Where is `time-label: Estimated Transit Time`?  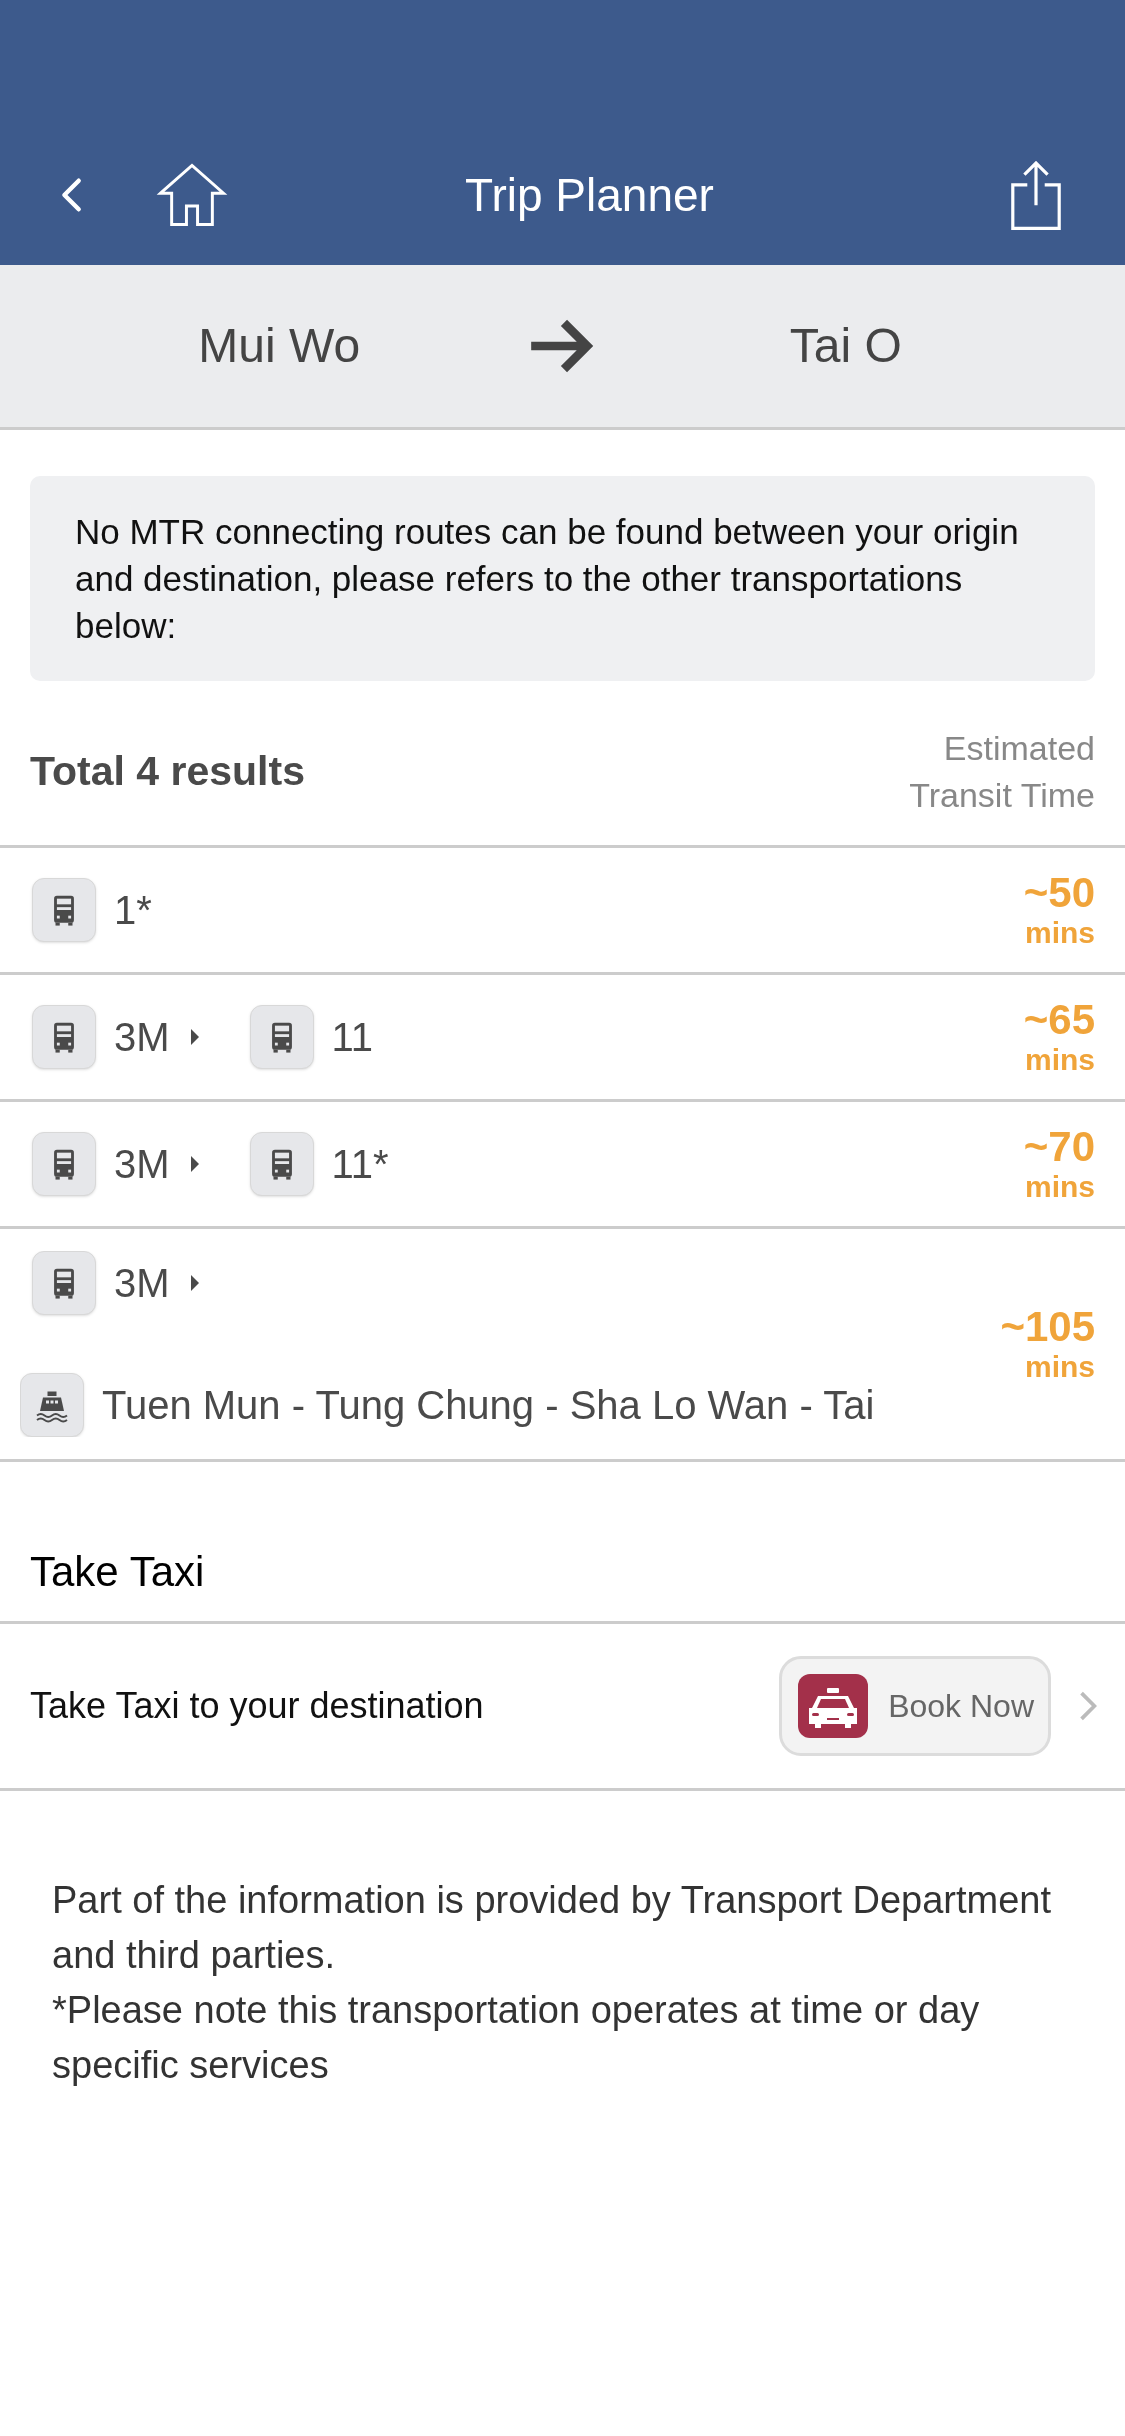
time-label: Estimated Transit Time is located at coordinates (1001, 772).